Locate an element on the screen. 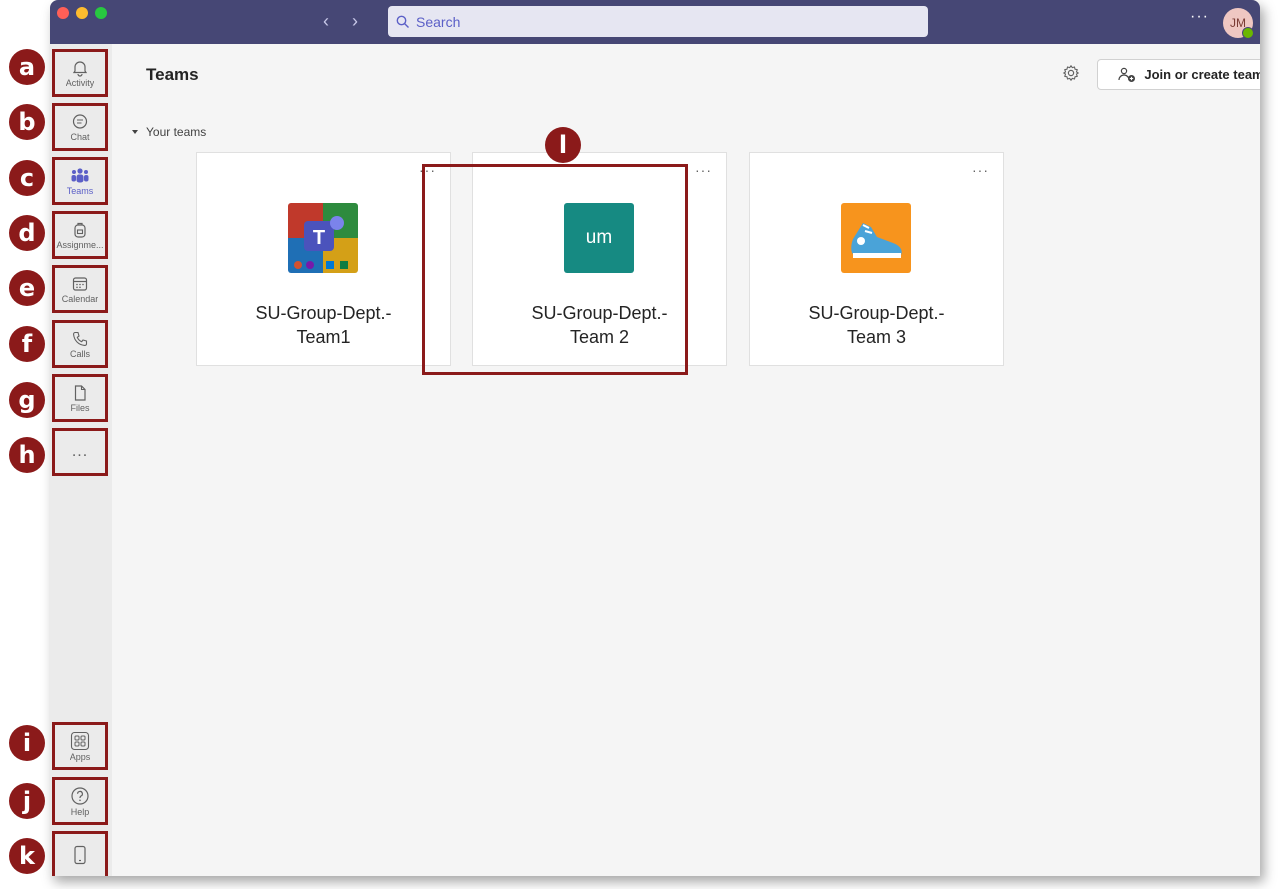  rail-item-device is located at coordinates (80, 853).